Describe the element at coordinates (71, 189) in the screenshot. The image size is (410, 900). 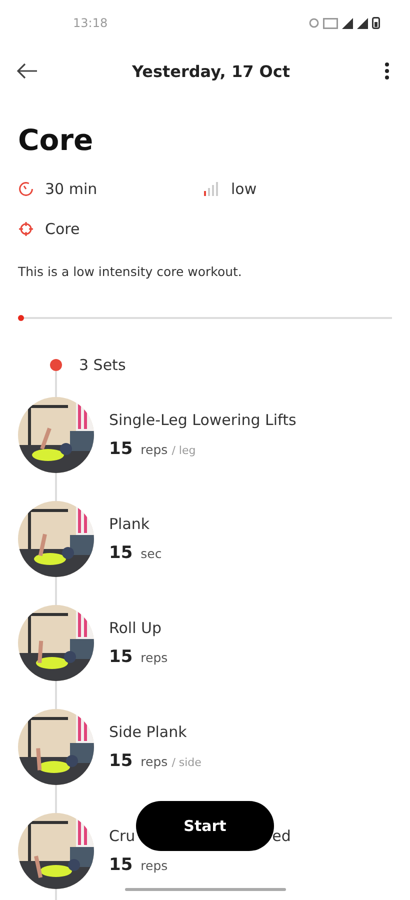
I see `duration-text: 30 min` at that location.